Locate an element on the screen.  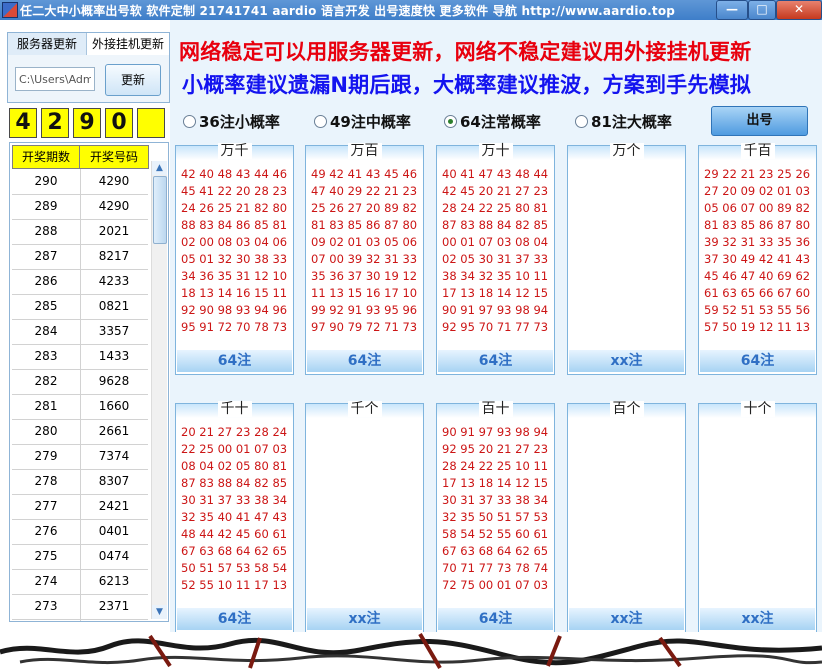
card-label-wrap: 百个 is located at coordinates (626, 408).